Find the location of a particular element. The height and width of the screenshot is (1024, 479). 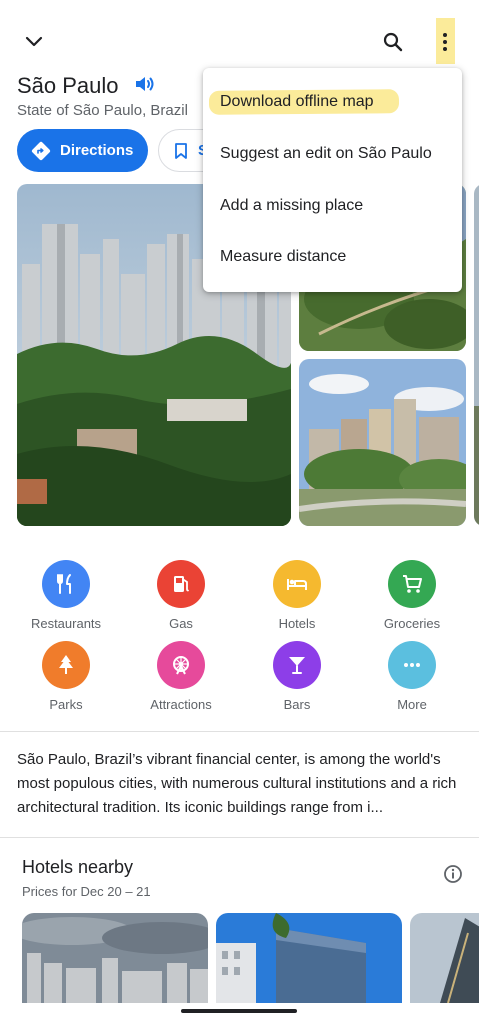

more-options-button is located at coordinates (445, 42).